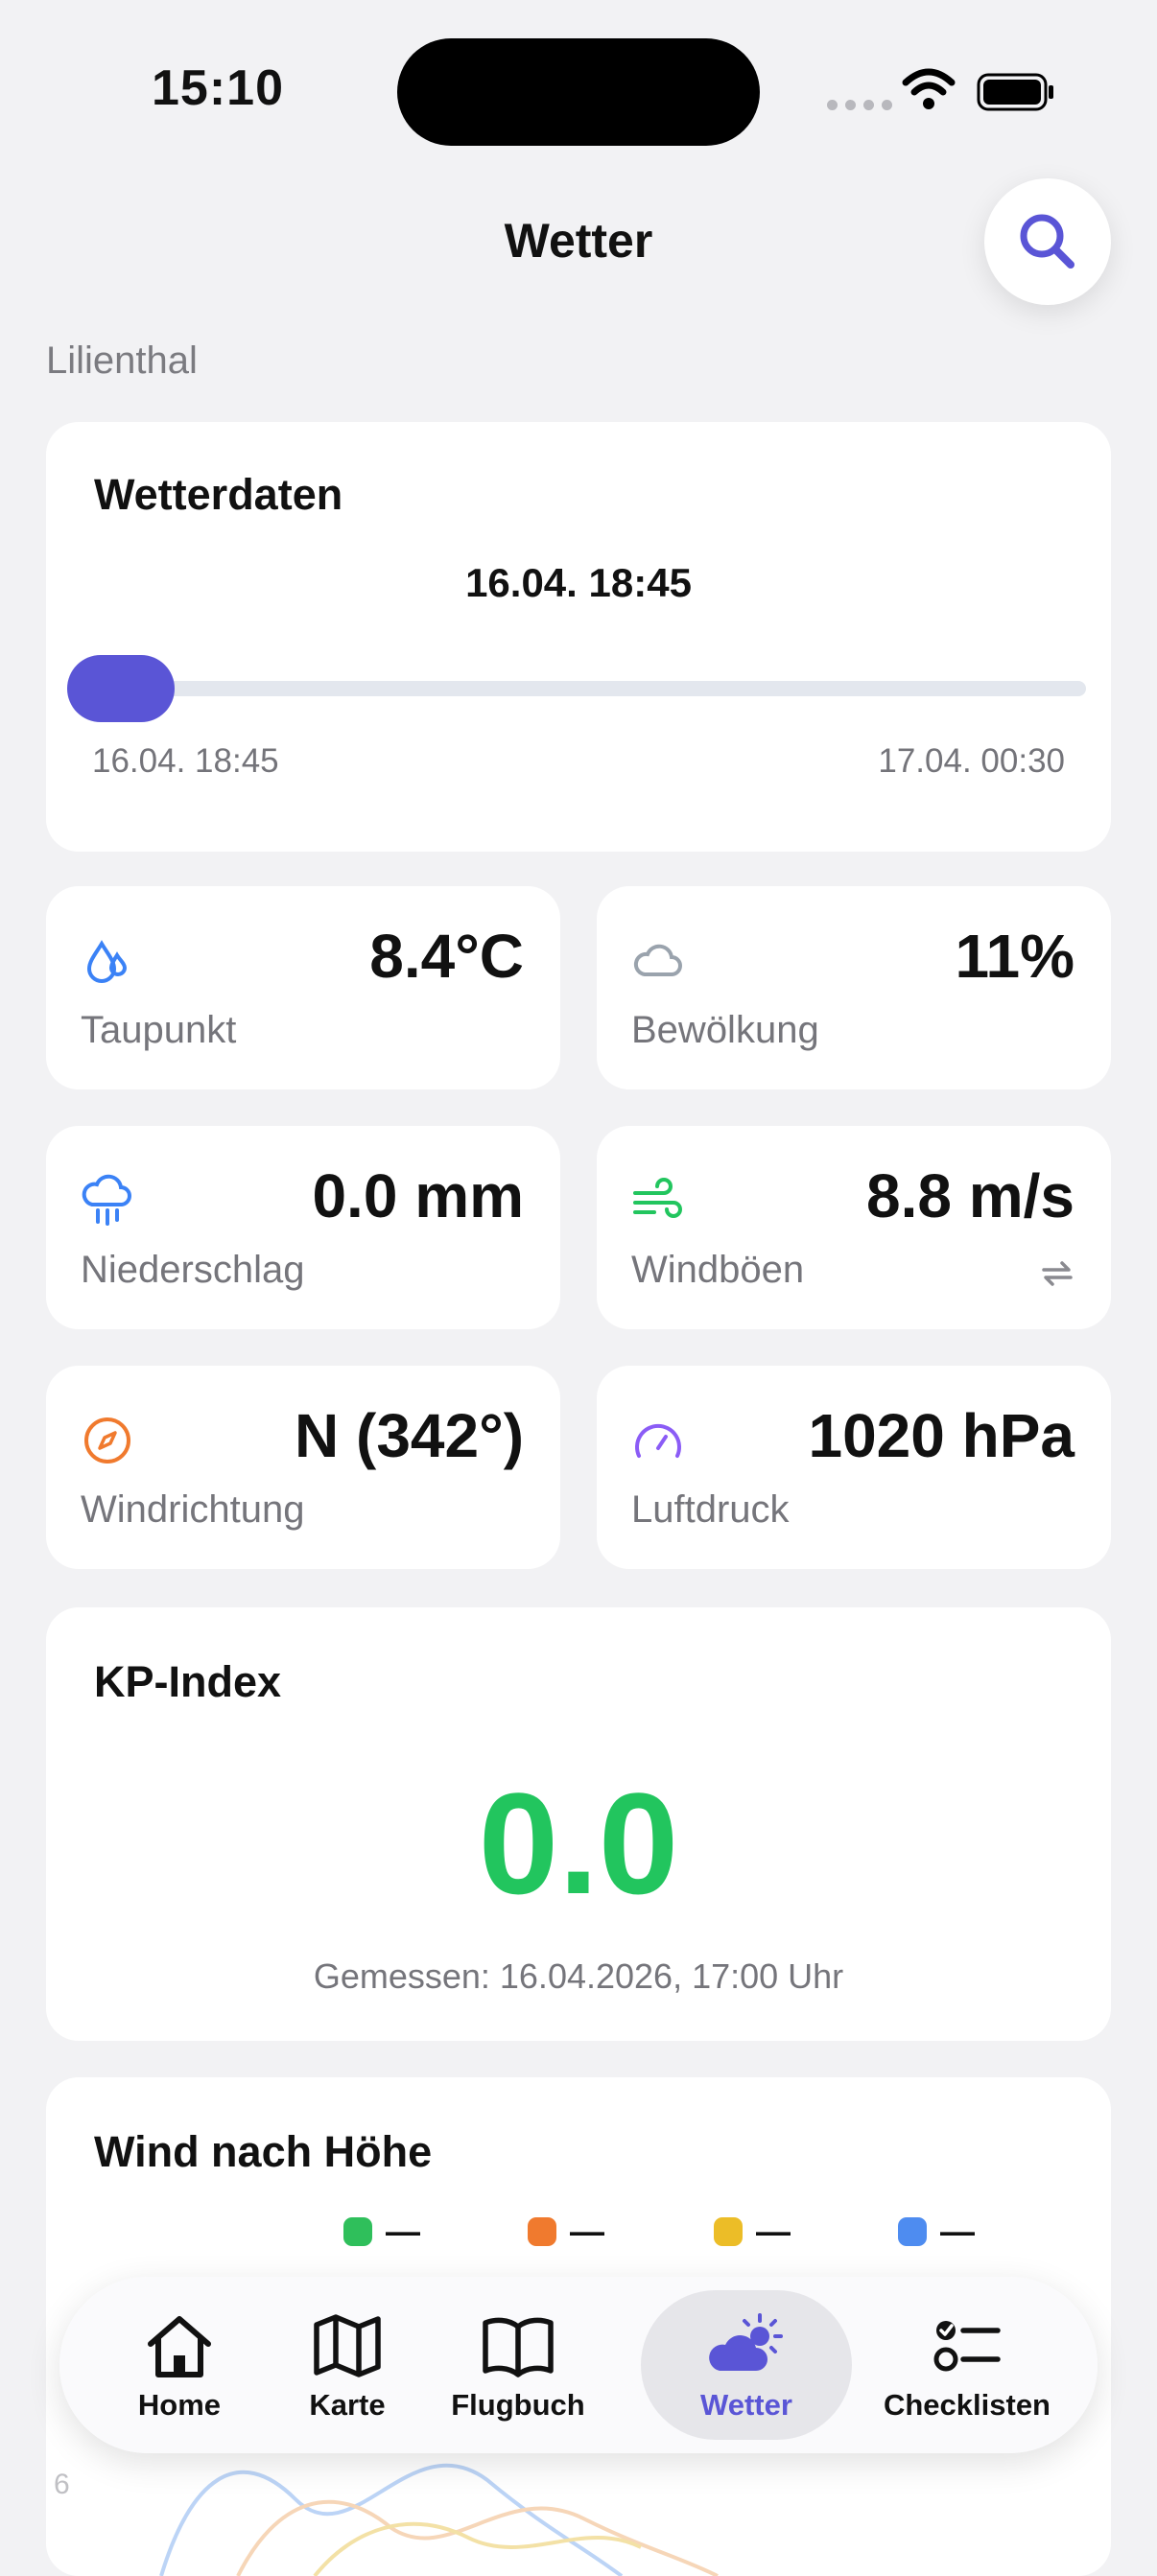  I want to click on tab-home-label: Home, so click(179, 2405).